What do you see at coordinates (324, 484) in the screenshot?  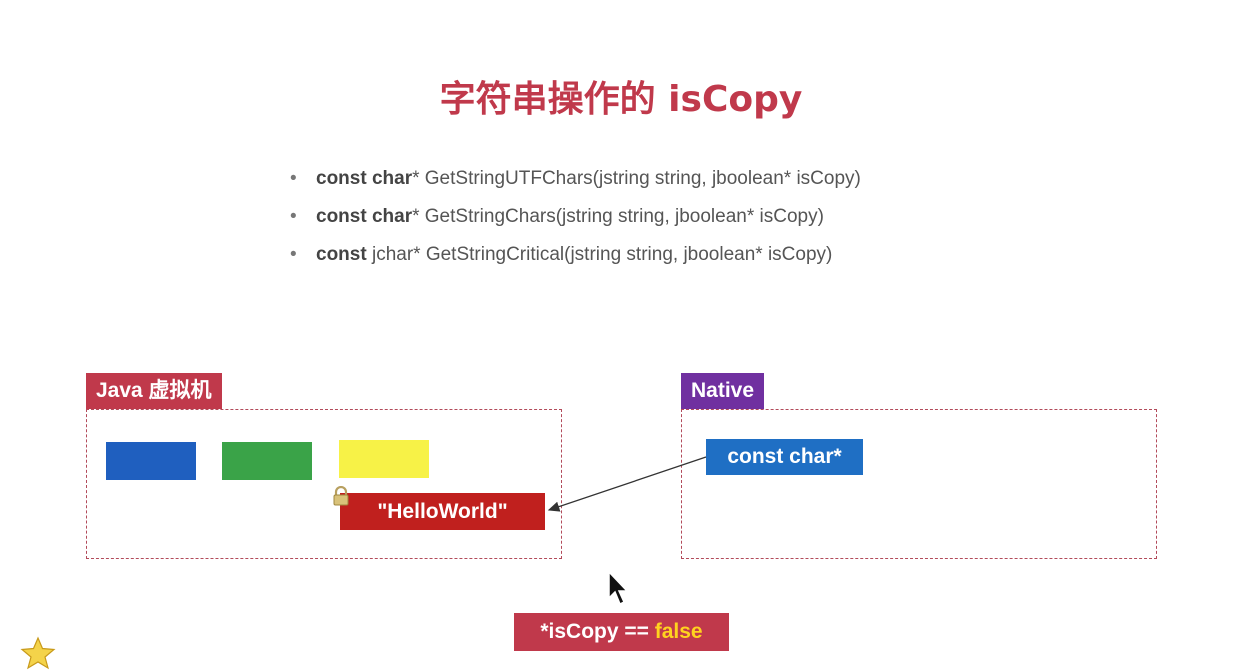 I see `jvm-region` at bounding box center [324, 484].